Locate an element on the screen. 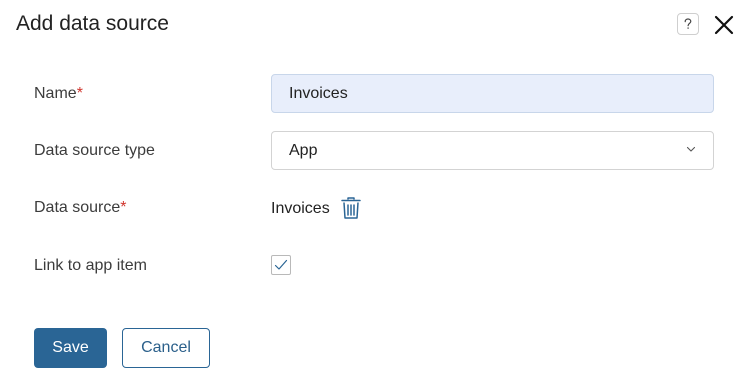  link-to-app-item-label: Link to app item is located at coordinates (90, 265).